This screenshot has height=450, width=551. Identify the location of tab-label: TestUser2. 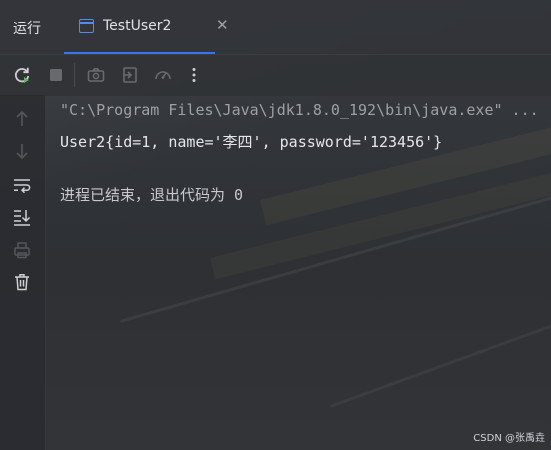
(137, 26).